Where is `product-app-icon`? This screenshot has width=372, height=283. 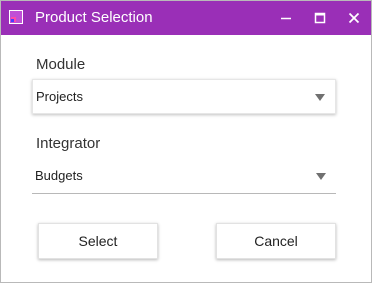
product-app-icon is located at coordinates (16, 17).